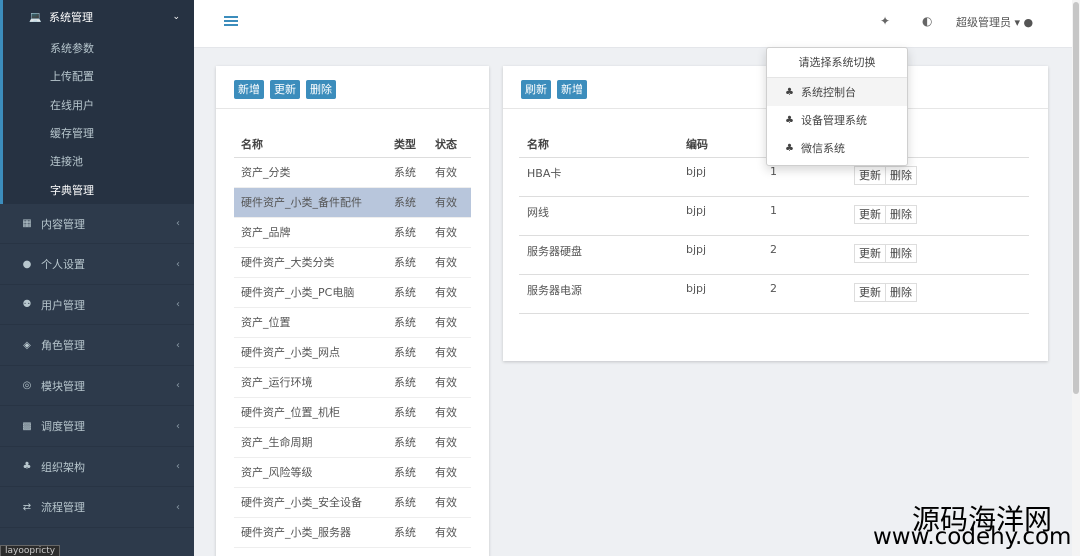  I want to click on scrollbar-thumb, so click(1076, 198).